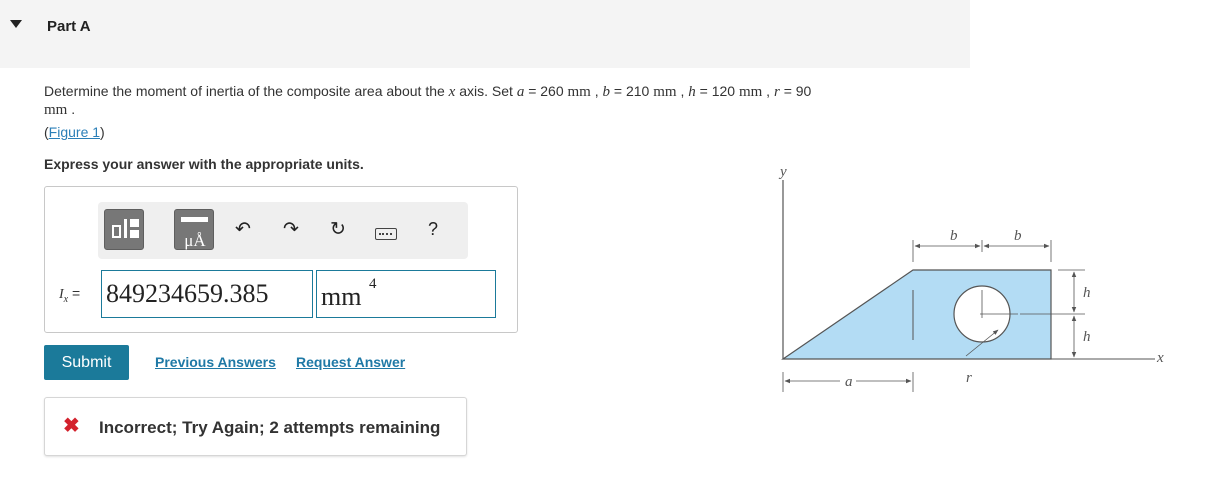  What do you see at coordinates (207, 294) in the screenshot?
I see `answer-value-input` at bounding box center [207, 294].